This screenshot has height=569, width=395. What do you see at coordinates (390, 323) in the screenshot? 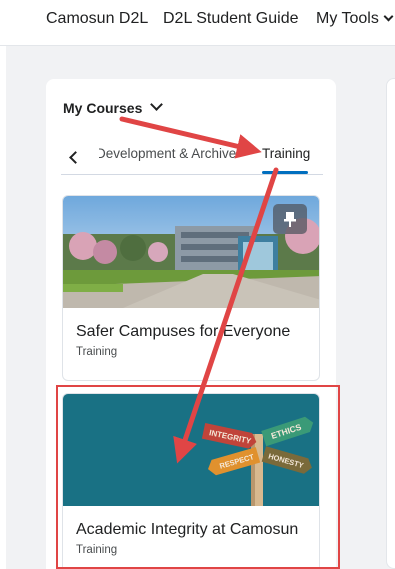
I see `adjacent-widget` at bounding box center [390, 323].